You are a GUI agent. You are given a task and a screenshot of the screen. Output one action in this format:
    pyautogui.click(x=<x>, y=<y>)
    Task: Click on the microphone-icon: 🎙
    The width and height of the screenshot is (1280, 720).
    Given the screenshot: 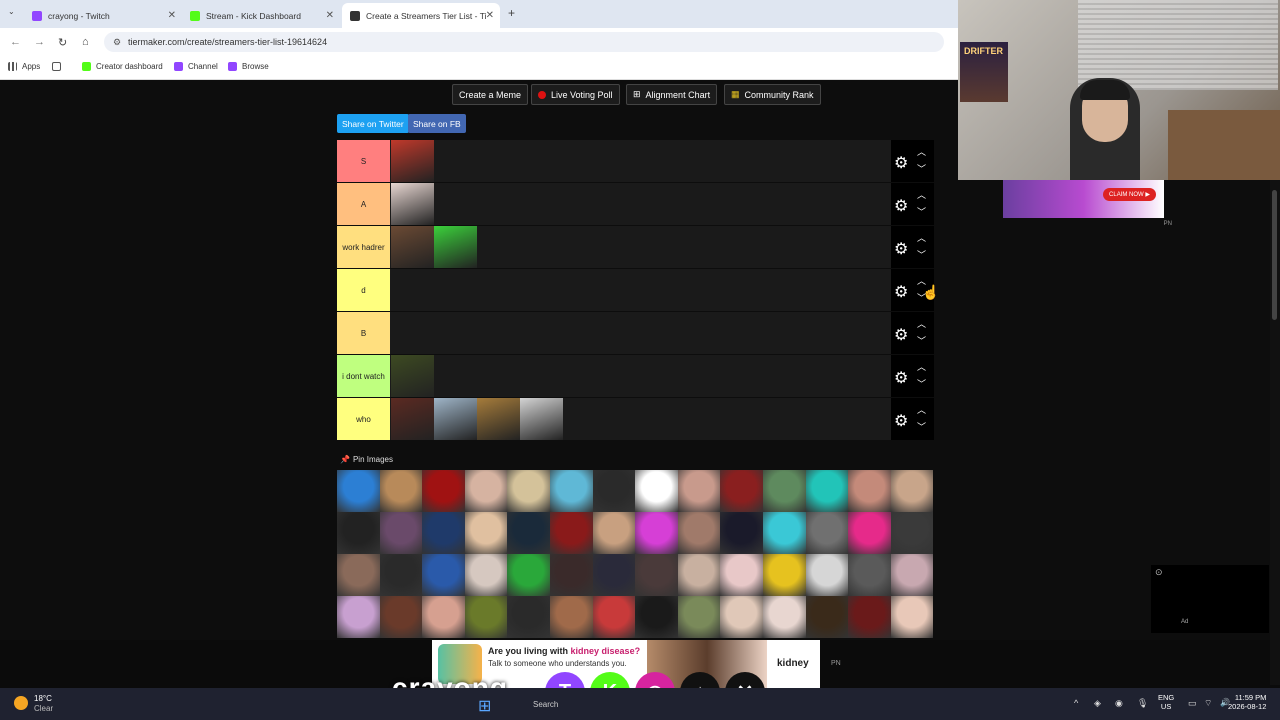 What is the action you would take?
    pyautogui.click(x=1142, y=703)
    